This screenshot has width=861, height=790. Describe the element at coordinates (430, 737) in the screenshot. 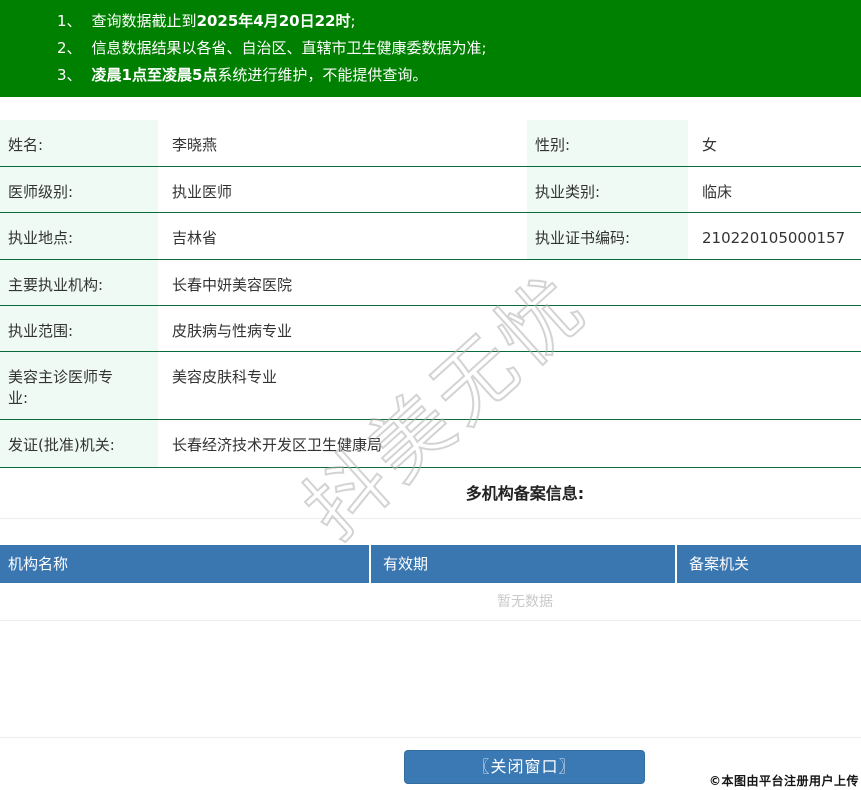

I see `footer-divider` at that location.